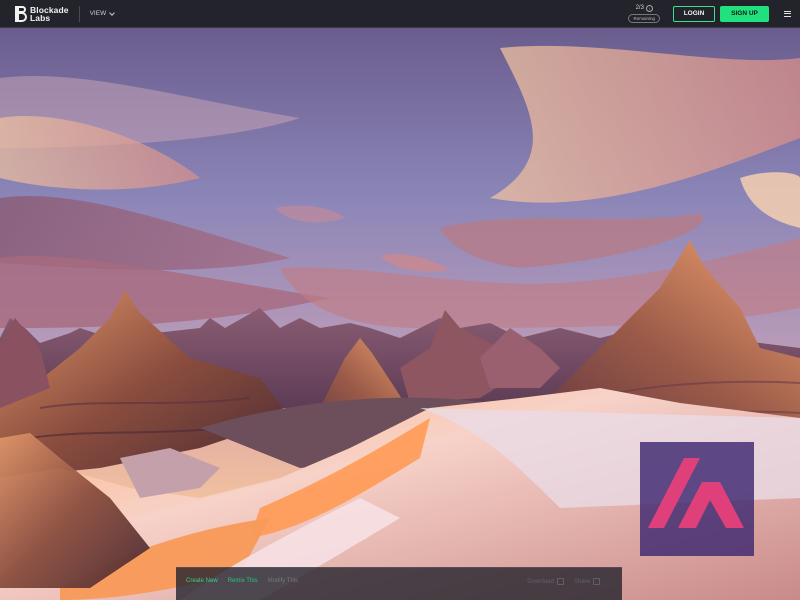 Image resolution: width=800 pixels, height=600 pixels. What do you see at coordinates (649, 8) in the screenshot?
I see `info-icon: i` at bounding box center [649, 8].